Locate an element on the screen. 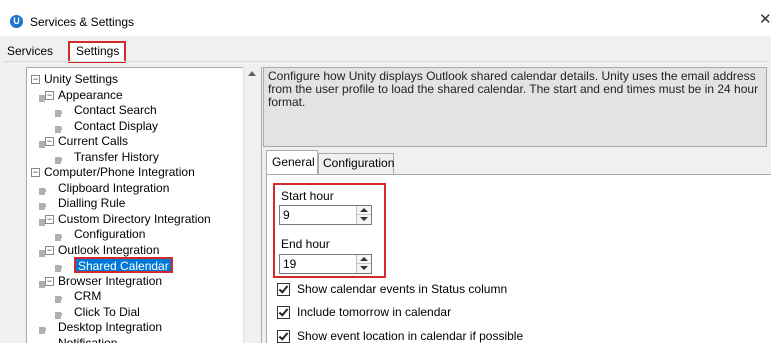  tree-item: Appearance is located at coordinates (90, 96).